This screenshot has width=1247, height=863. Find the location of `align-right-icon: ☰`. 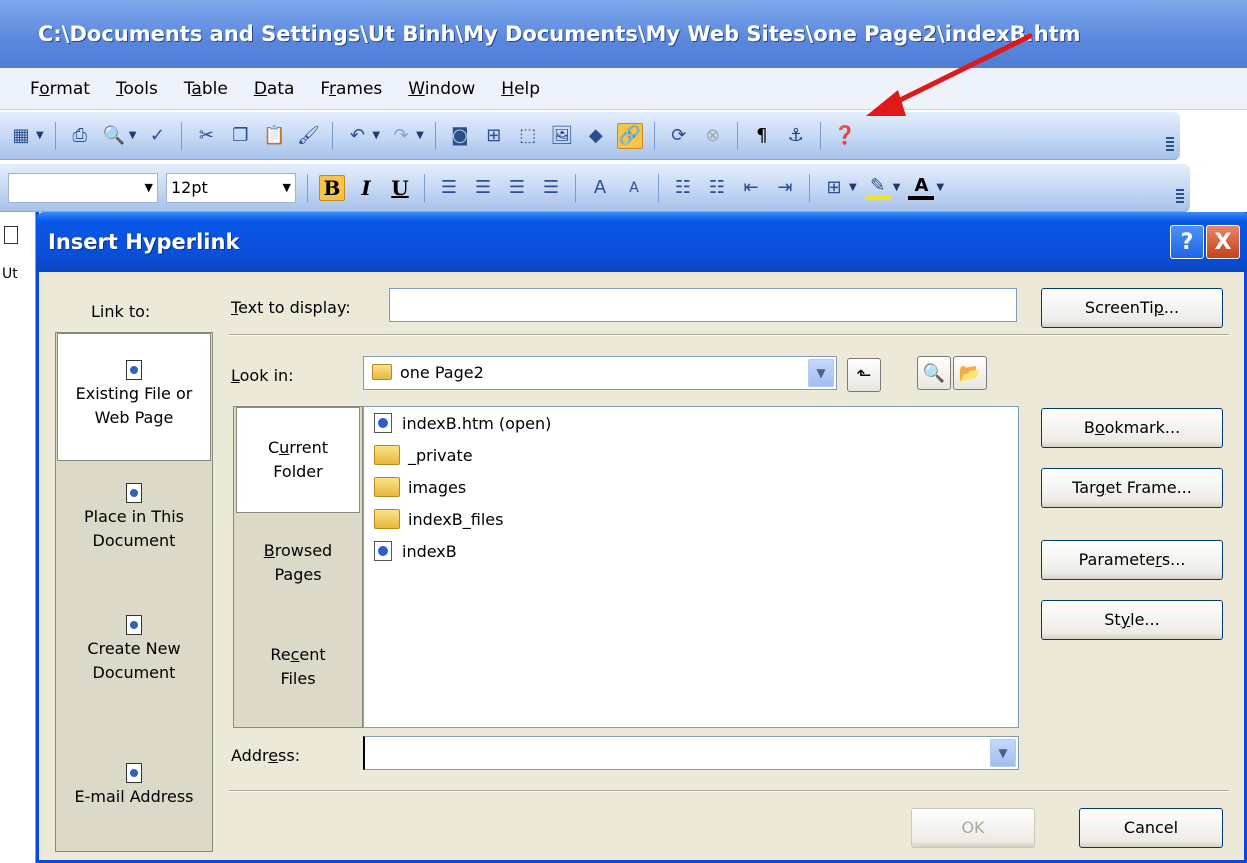

align-right-icon: ☰ is located at coordinates (517, 188).